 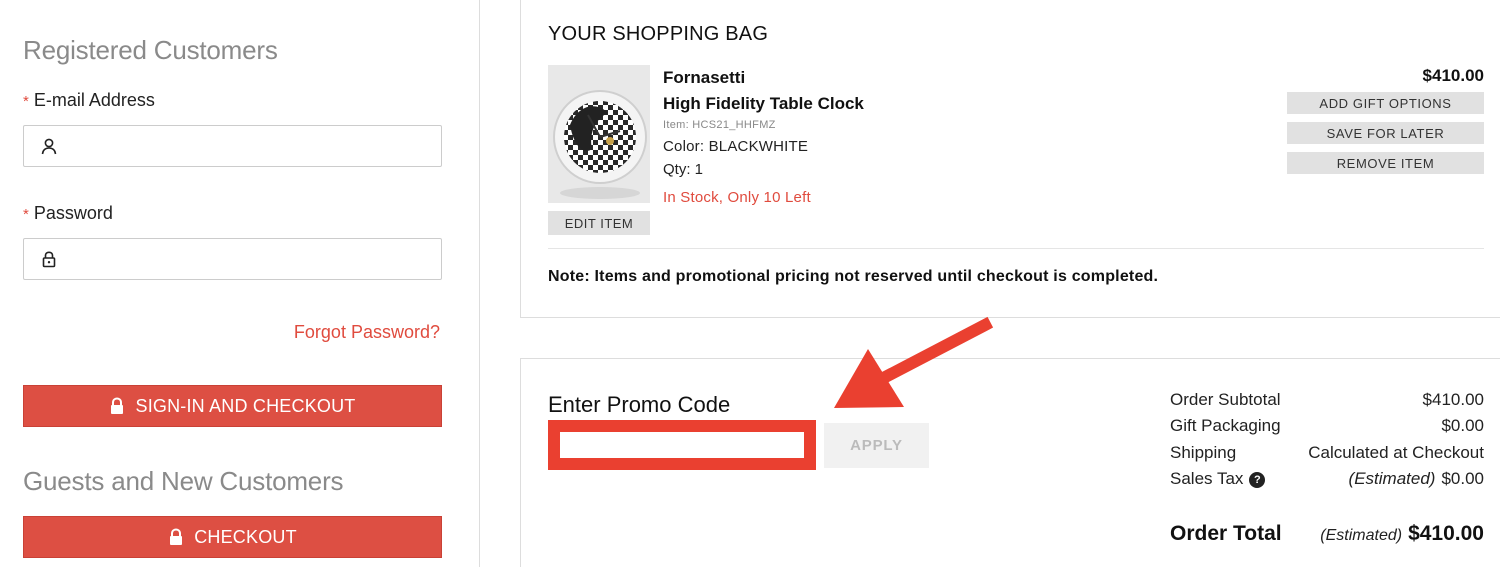 I want to click on promo-code-title: Enter Promo Code, so click(x=639, y=404).